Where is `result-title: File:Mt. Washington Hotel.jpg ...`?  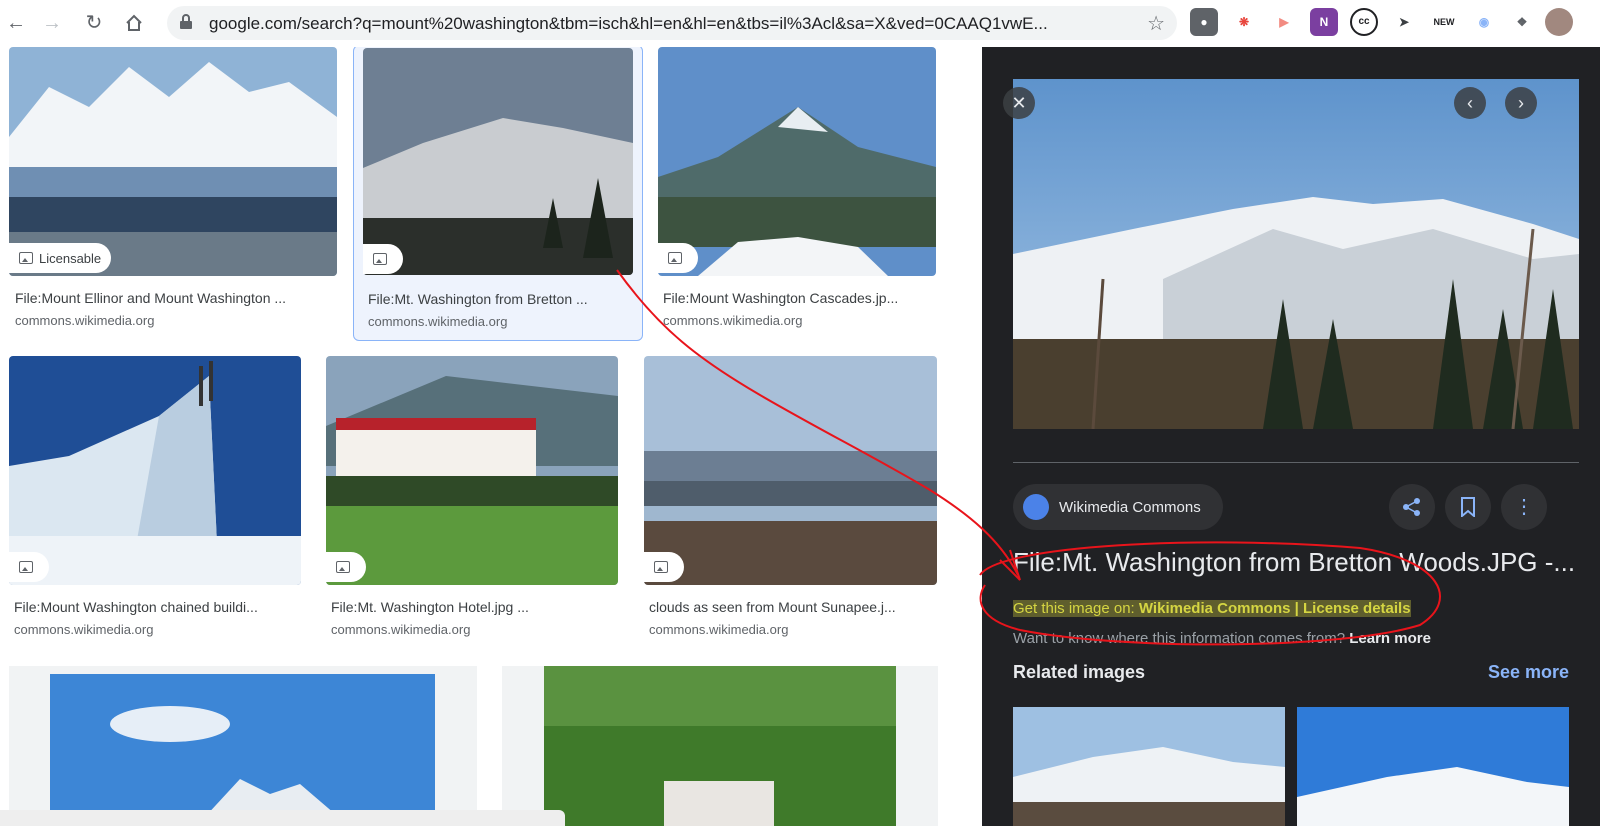
result-title: File:Mt. Washington Hotel.jpg ... is located at coordinates (471, 607).